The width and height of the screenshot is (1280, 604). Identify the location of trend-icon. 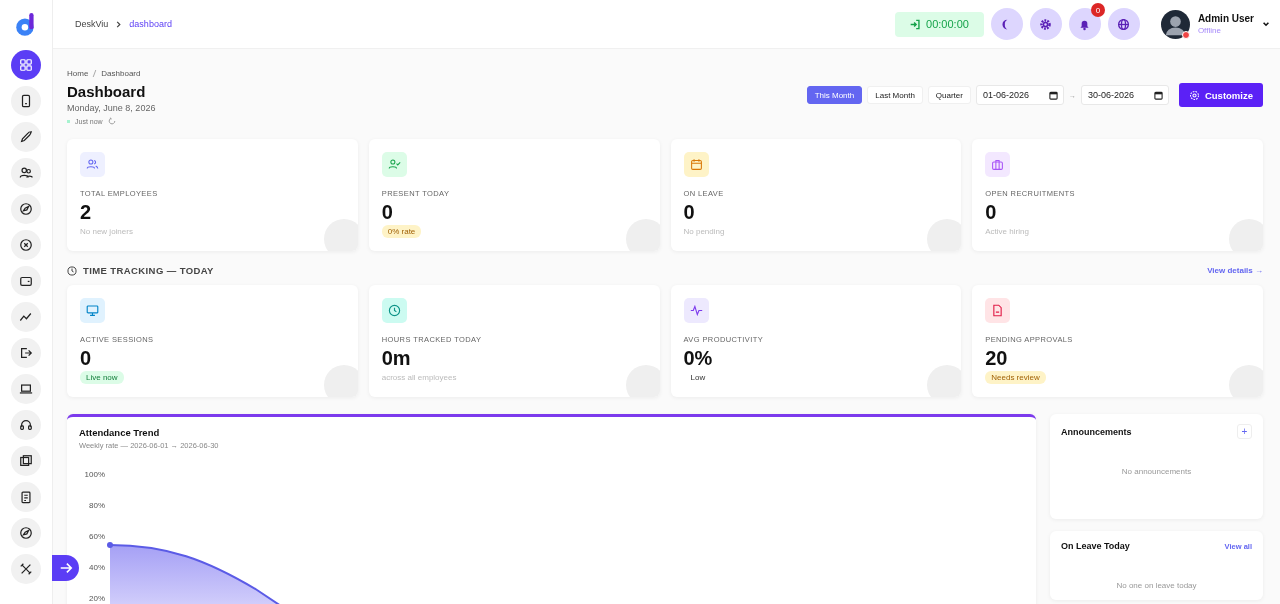
(26, 317).